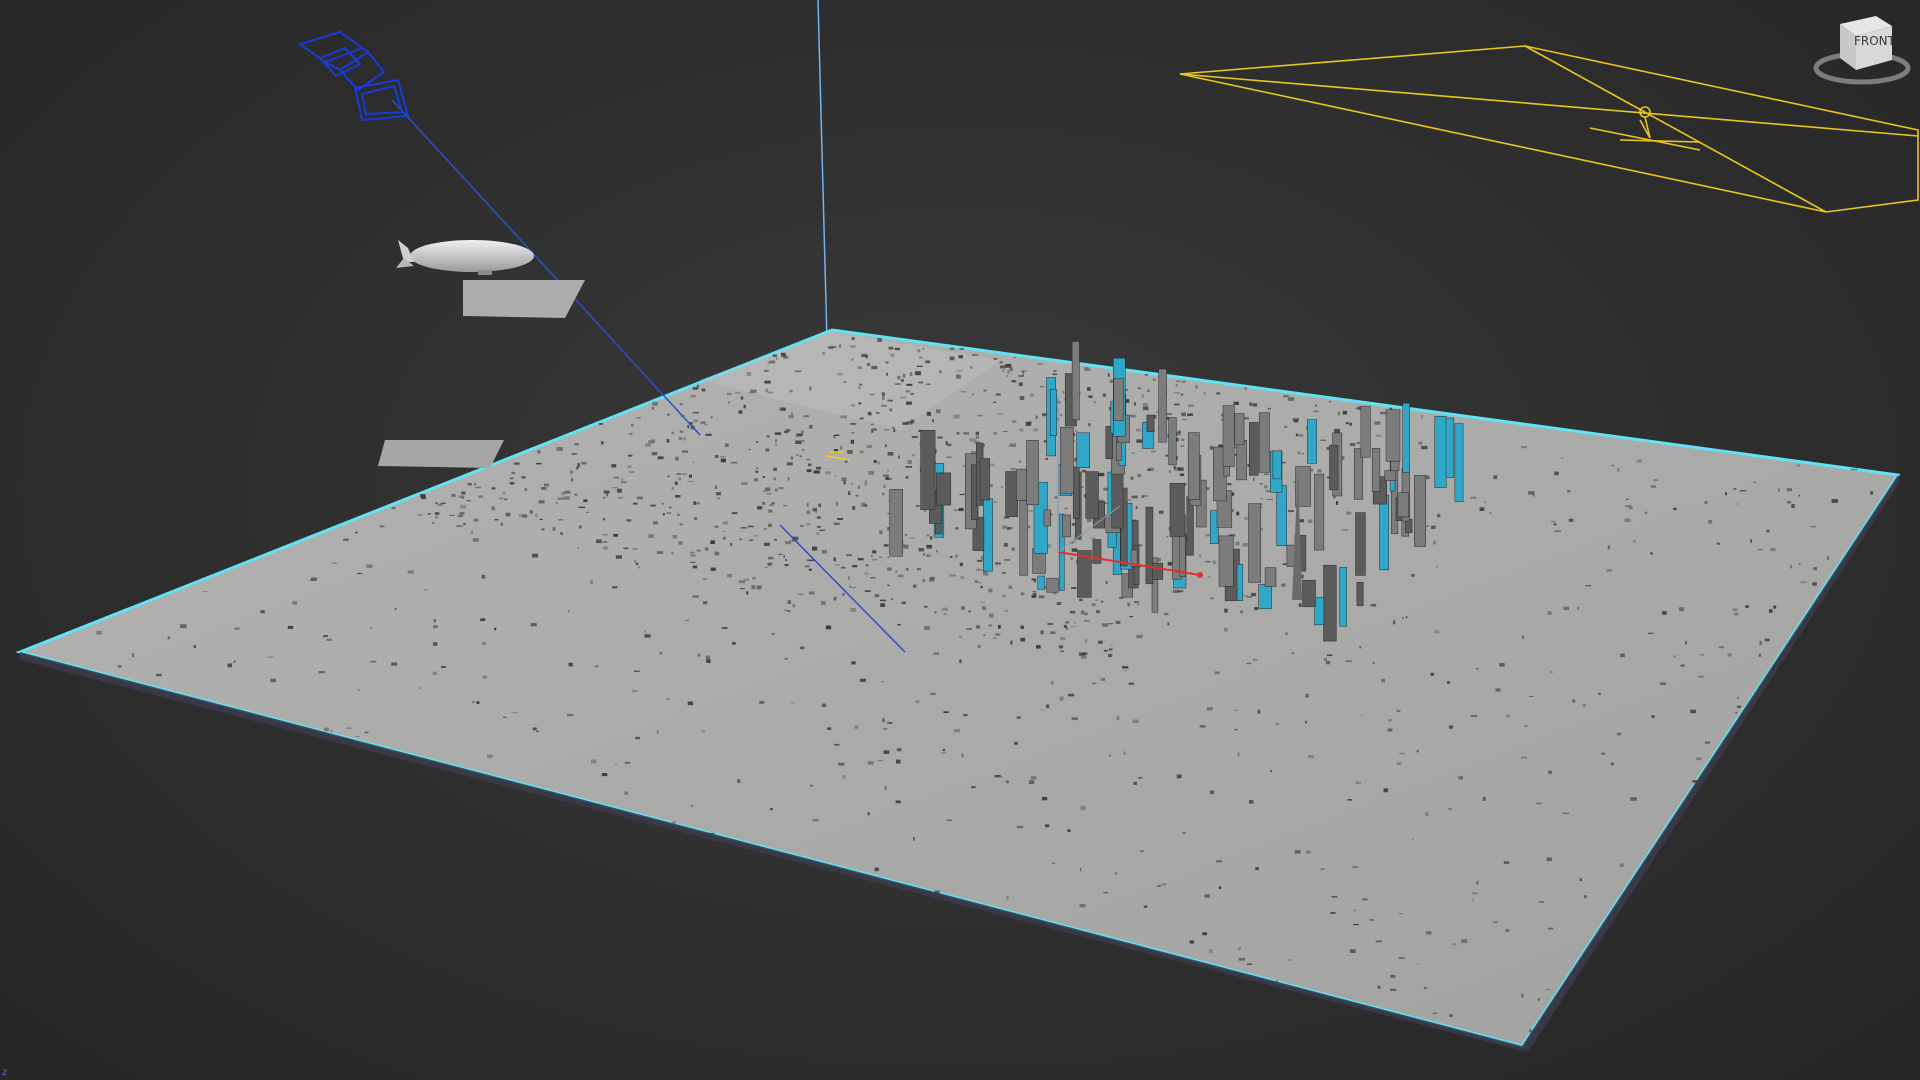 The width and height of the screenshot is (1920, 1080). I want to click on floating-plane, so click(441, 454).